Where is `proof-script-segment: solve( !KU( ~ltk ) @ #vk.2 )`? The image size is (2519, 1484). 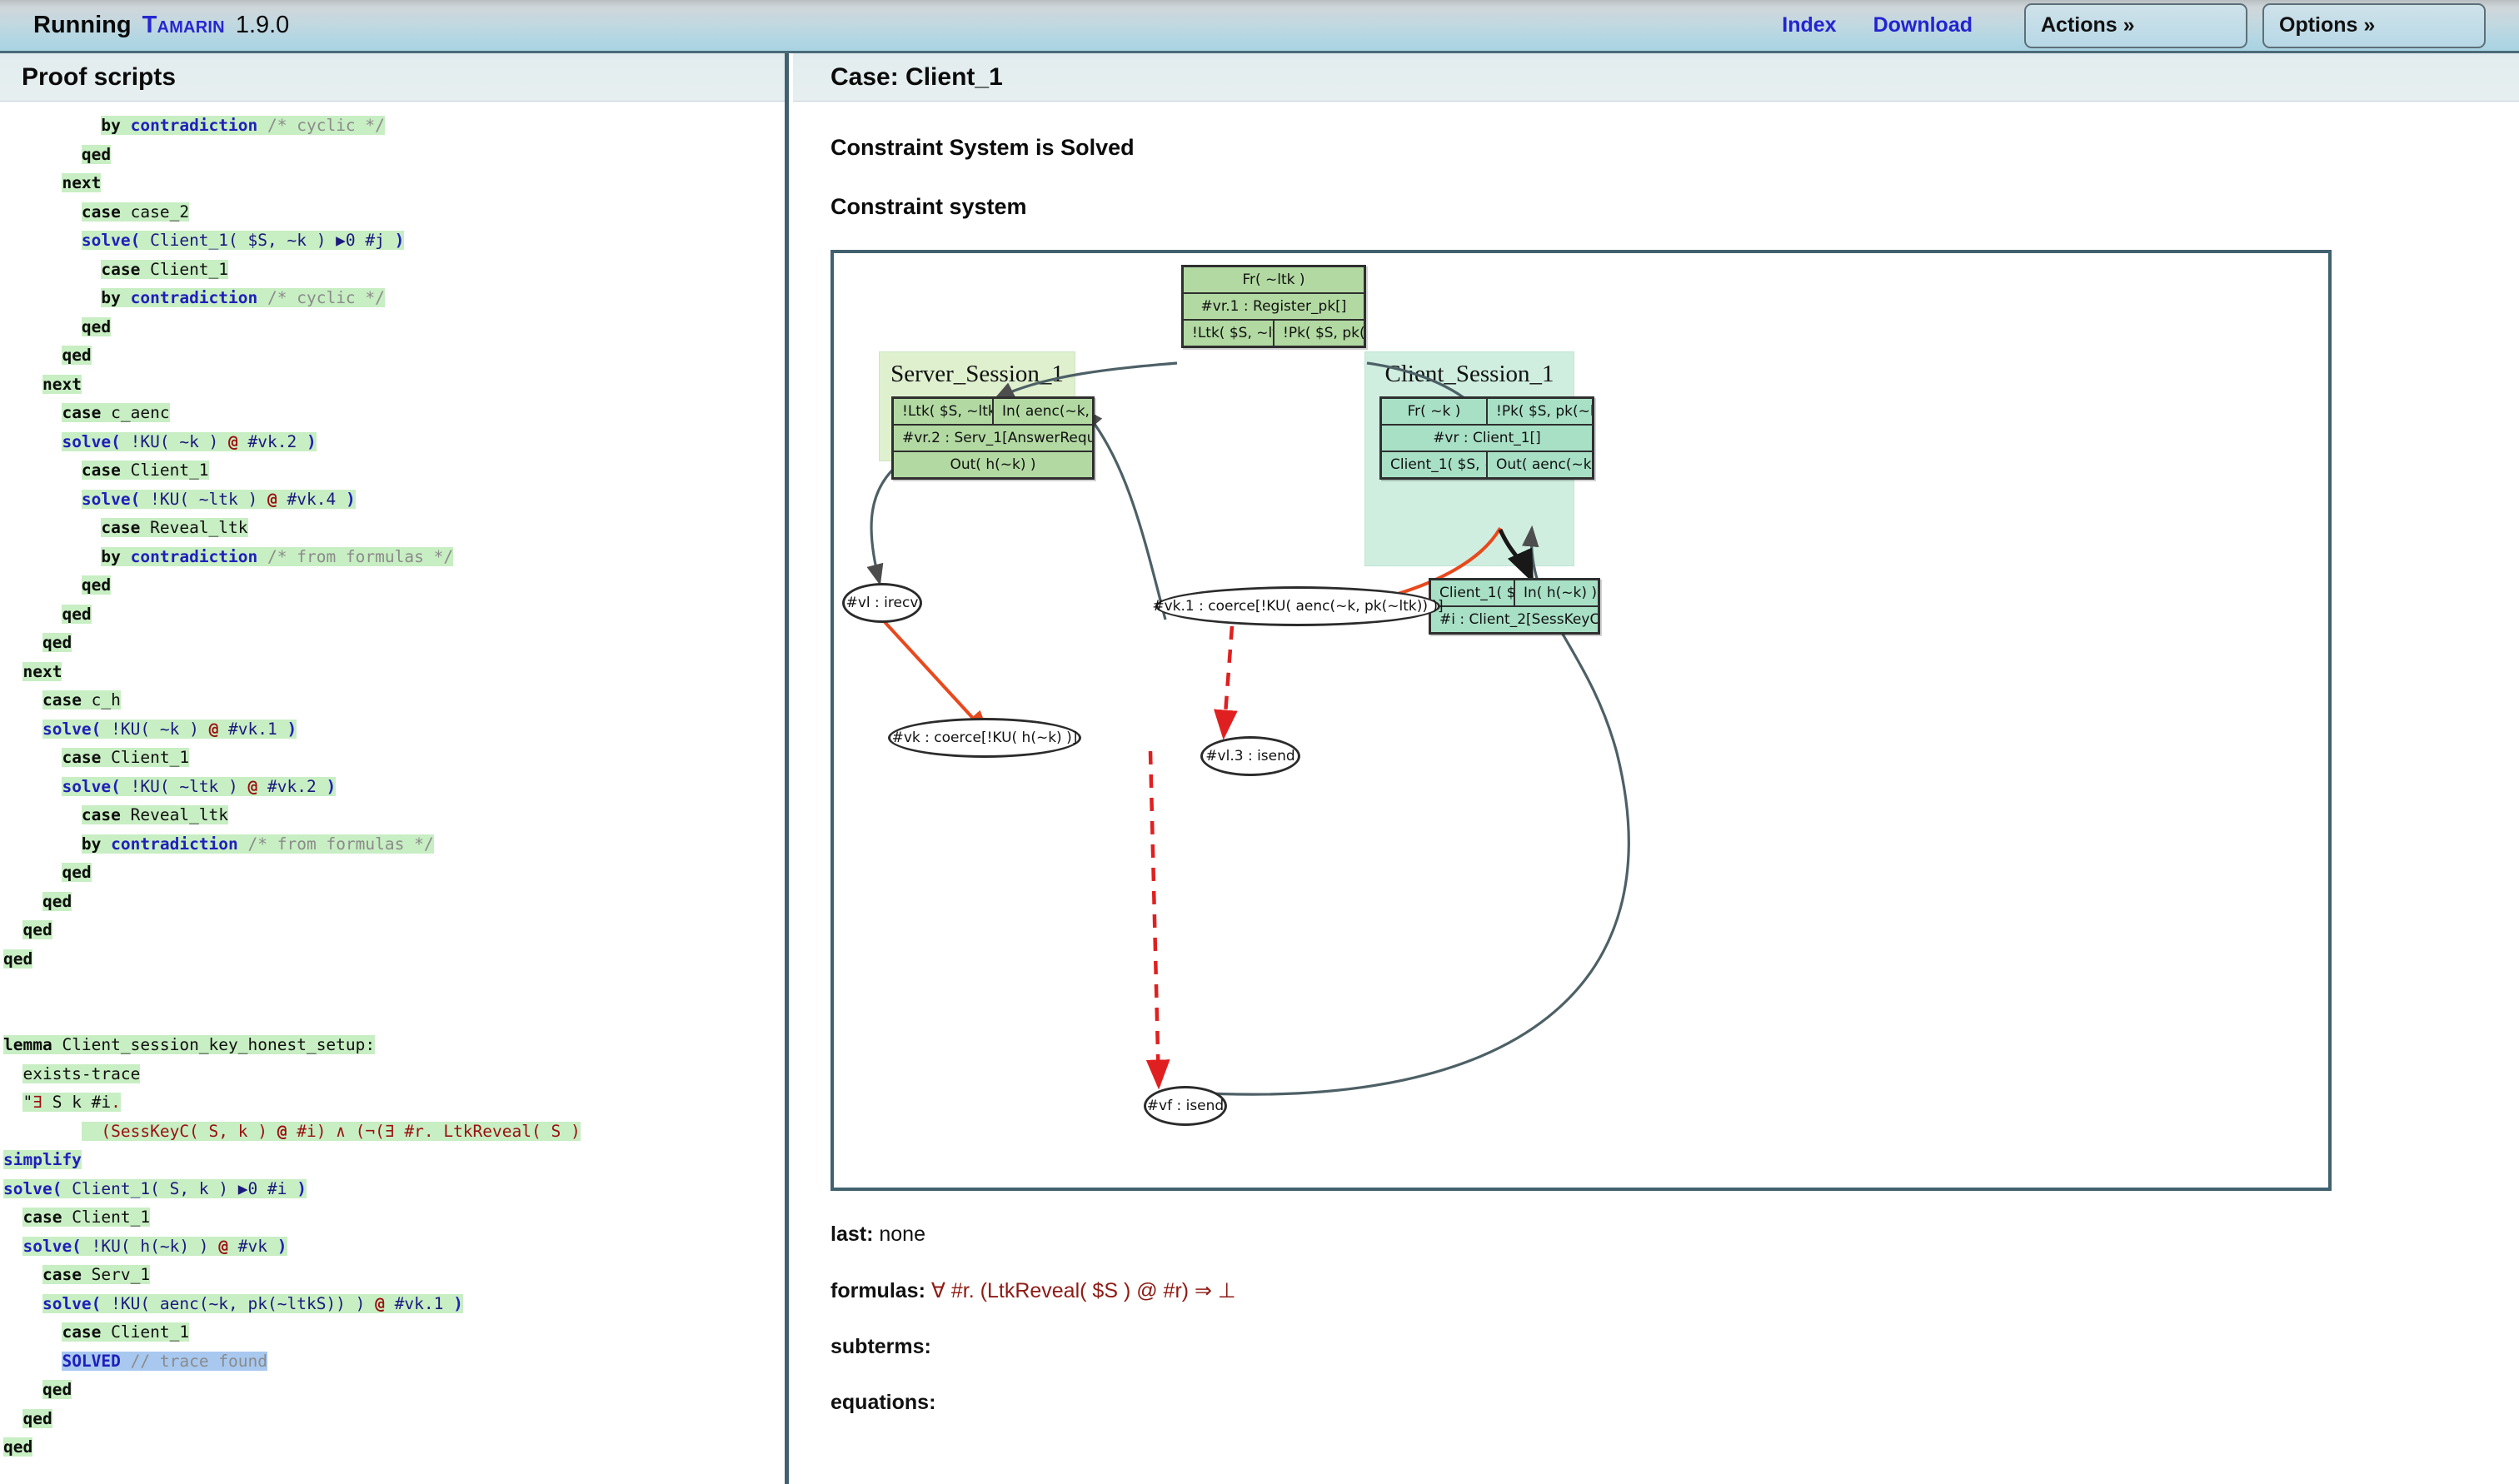 proof-script-segment: solve( !KU( ~ltk ) @ #vk.2 ) is located at coordinates (199, 786).